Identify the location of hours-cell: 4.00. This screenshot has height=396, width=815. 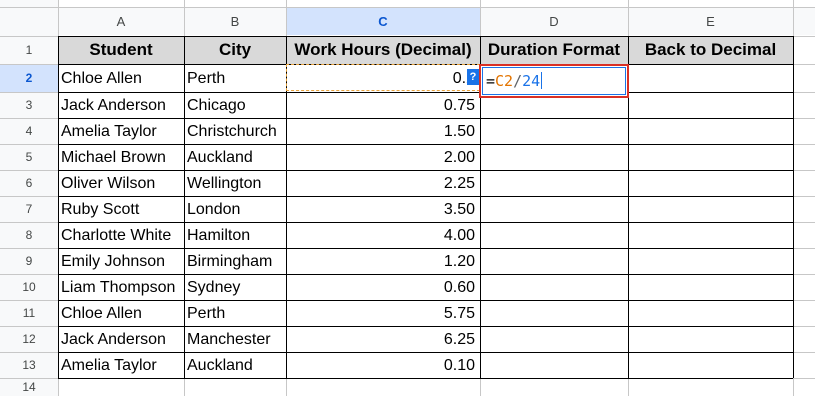
(383, 235).